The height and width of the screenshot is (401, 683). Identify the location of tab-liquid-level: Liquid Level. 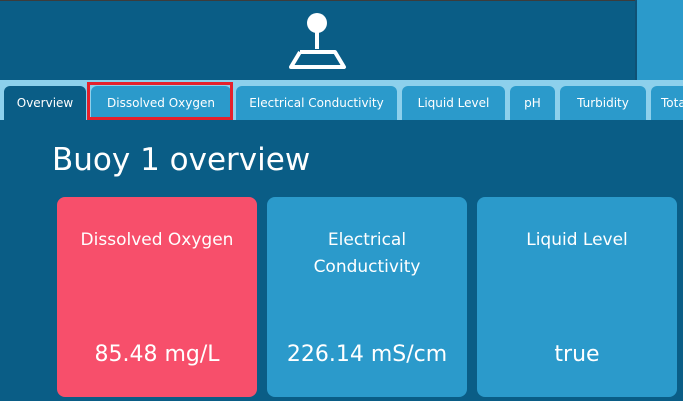
(453, 103).